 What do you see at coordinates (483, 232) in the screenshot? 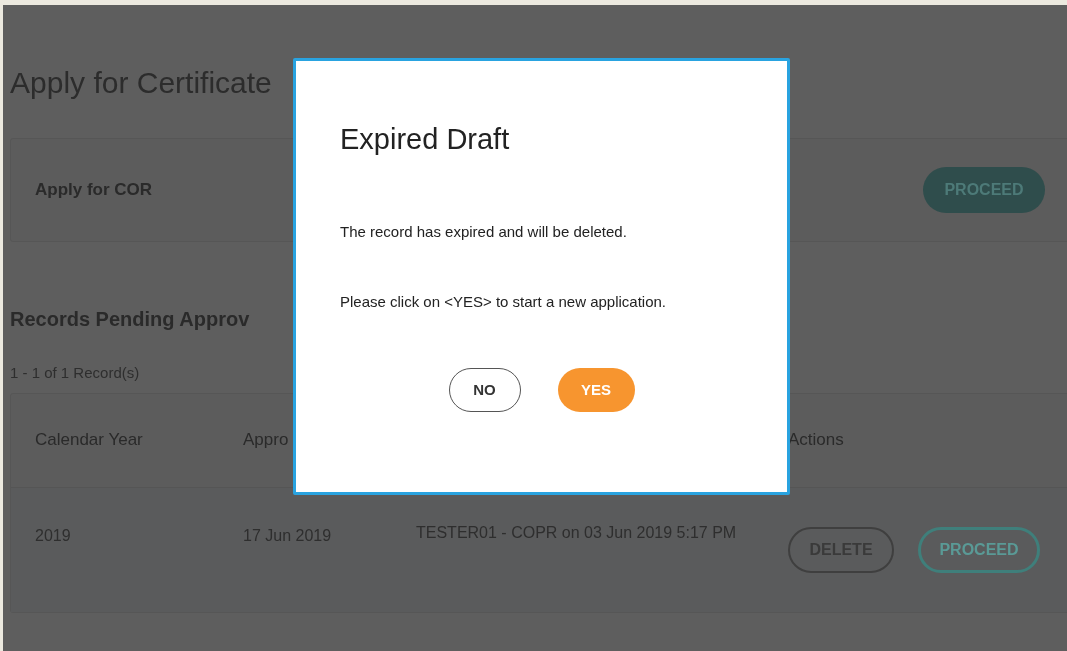
I see `dialog-message: The record has expired and will be deleted.` at bounding box center [483, 232].